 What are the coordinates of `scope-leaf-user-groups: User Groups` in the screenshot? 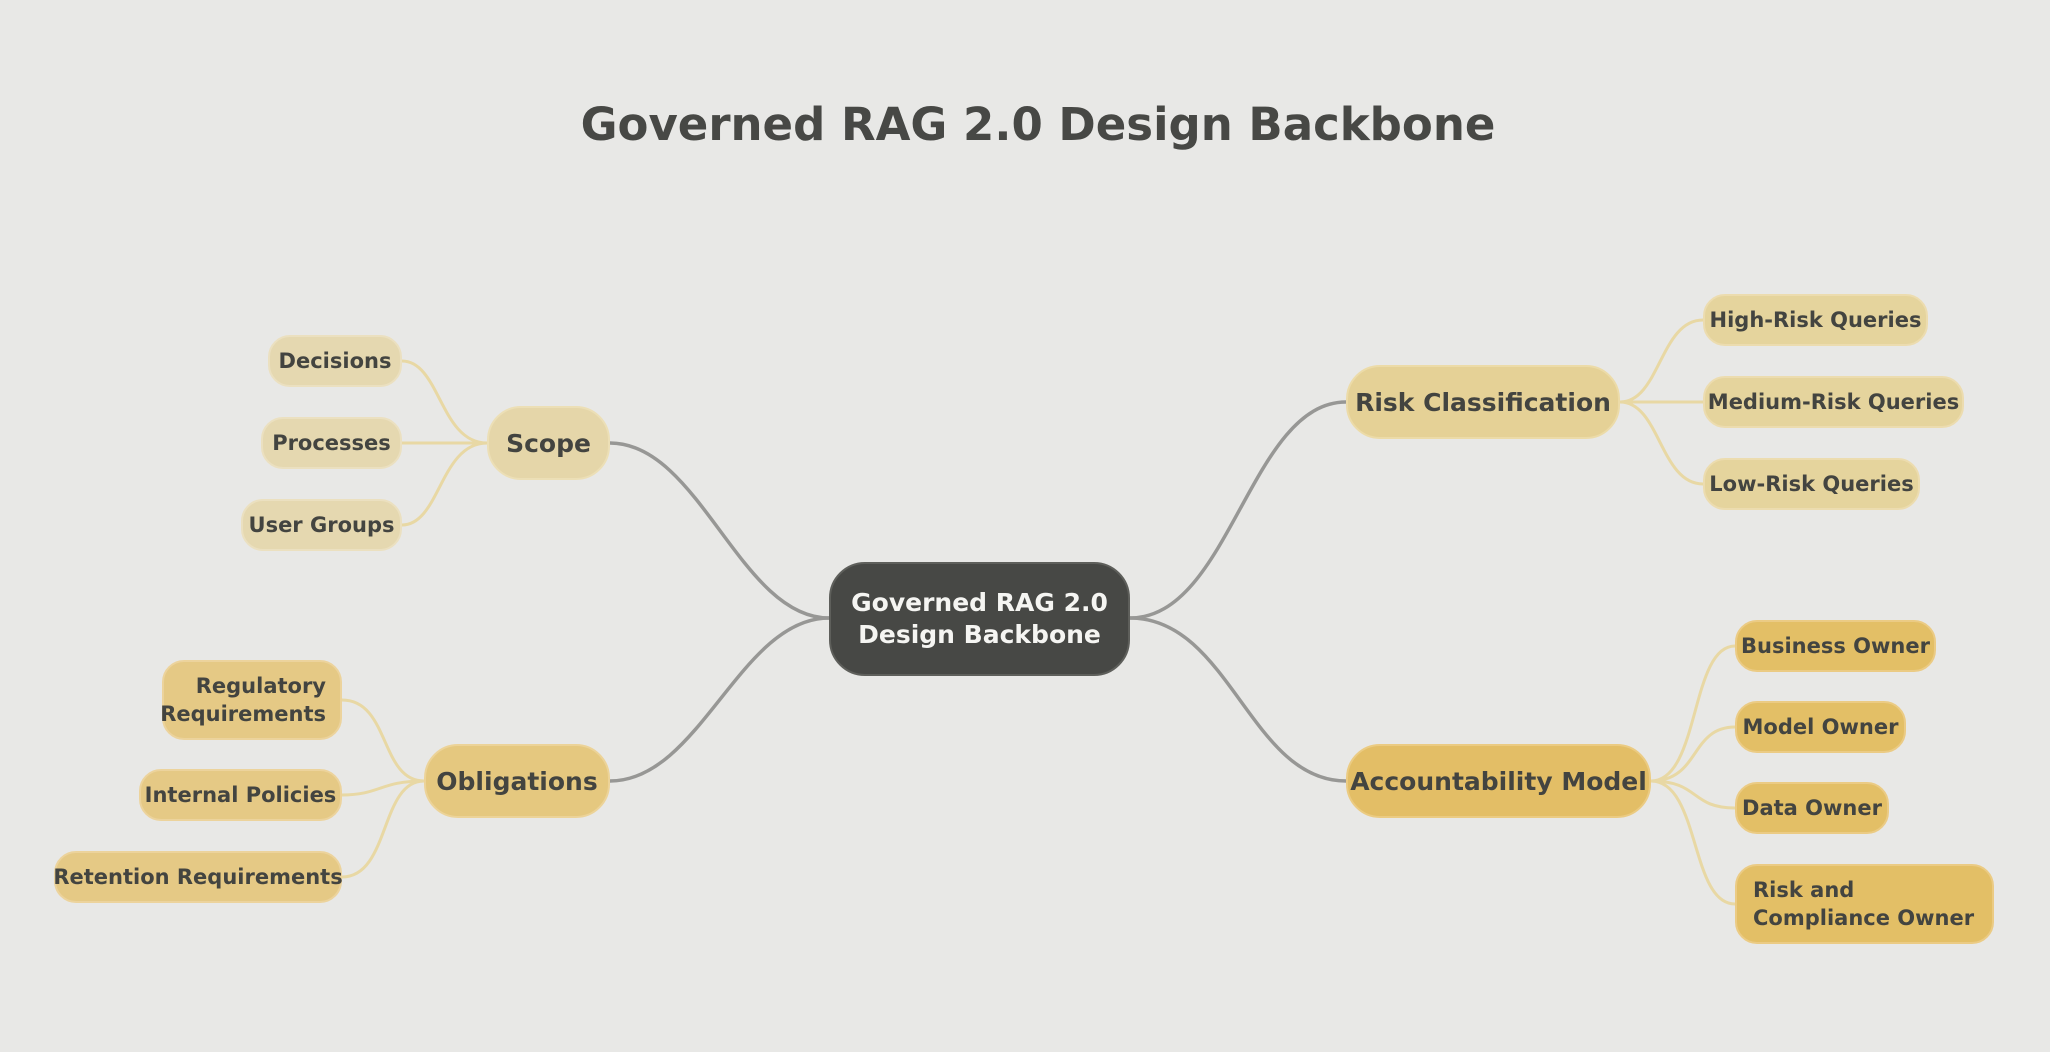 It's located at (321, 525).